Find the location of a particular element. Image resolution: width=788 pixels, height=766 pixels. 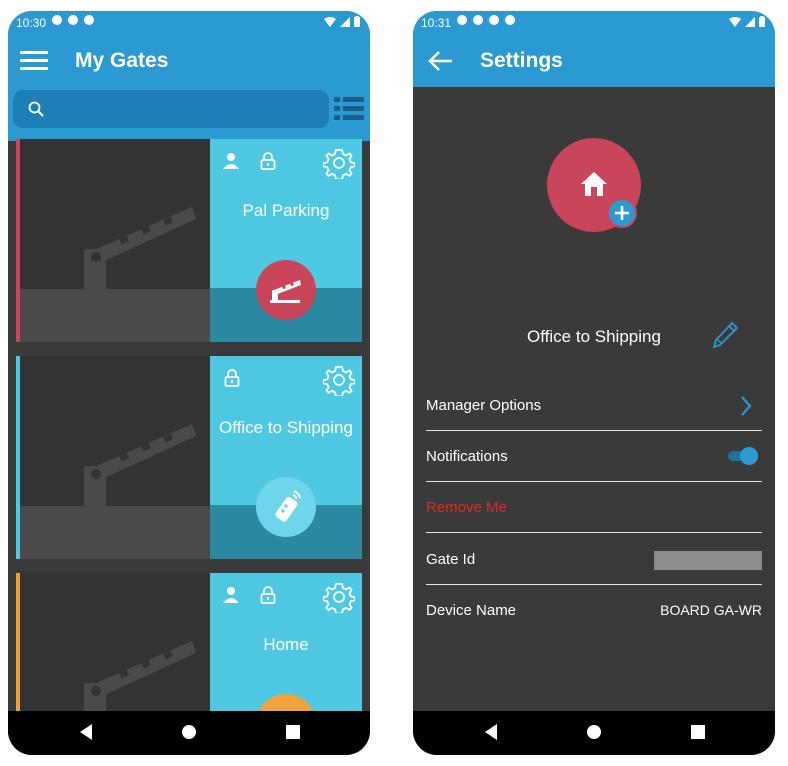

status-bar: 10:30 is located at coordinates (189, 23).